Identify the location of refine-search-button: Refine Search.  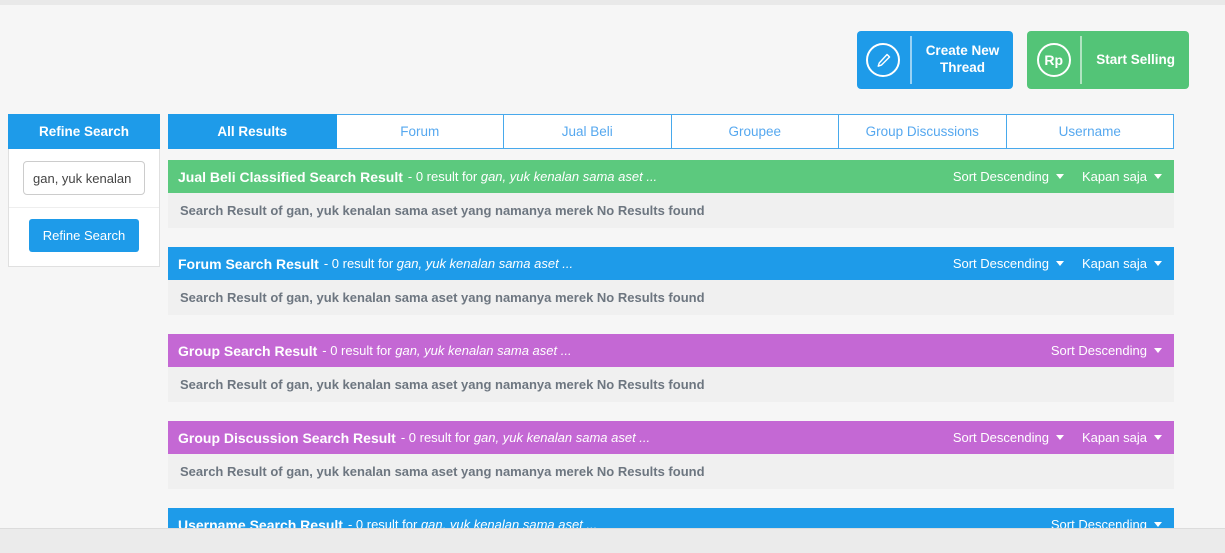
(84, 235).